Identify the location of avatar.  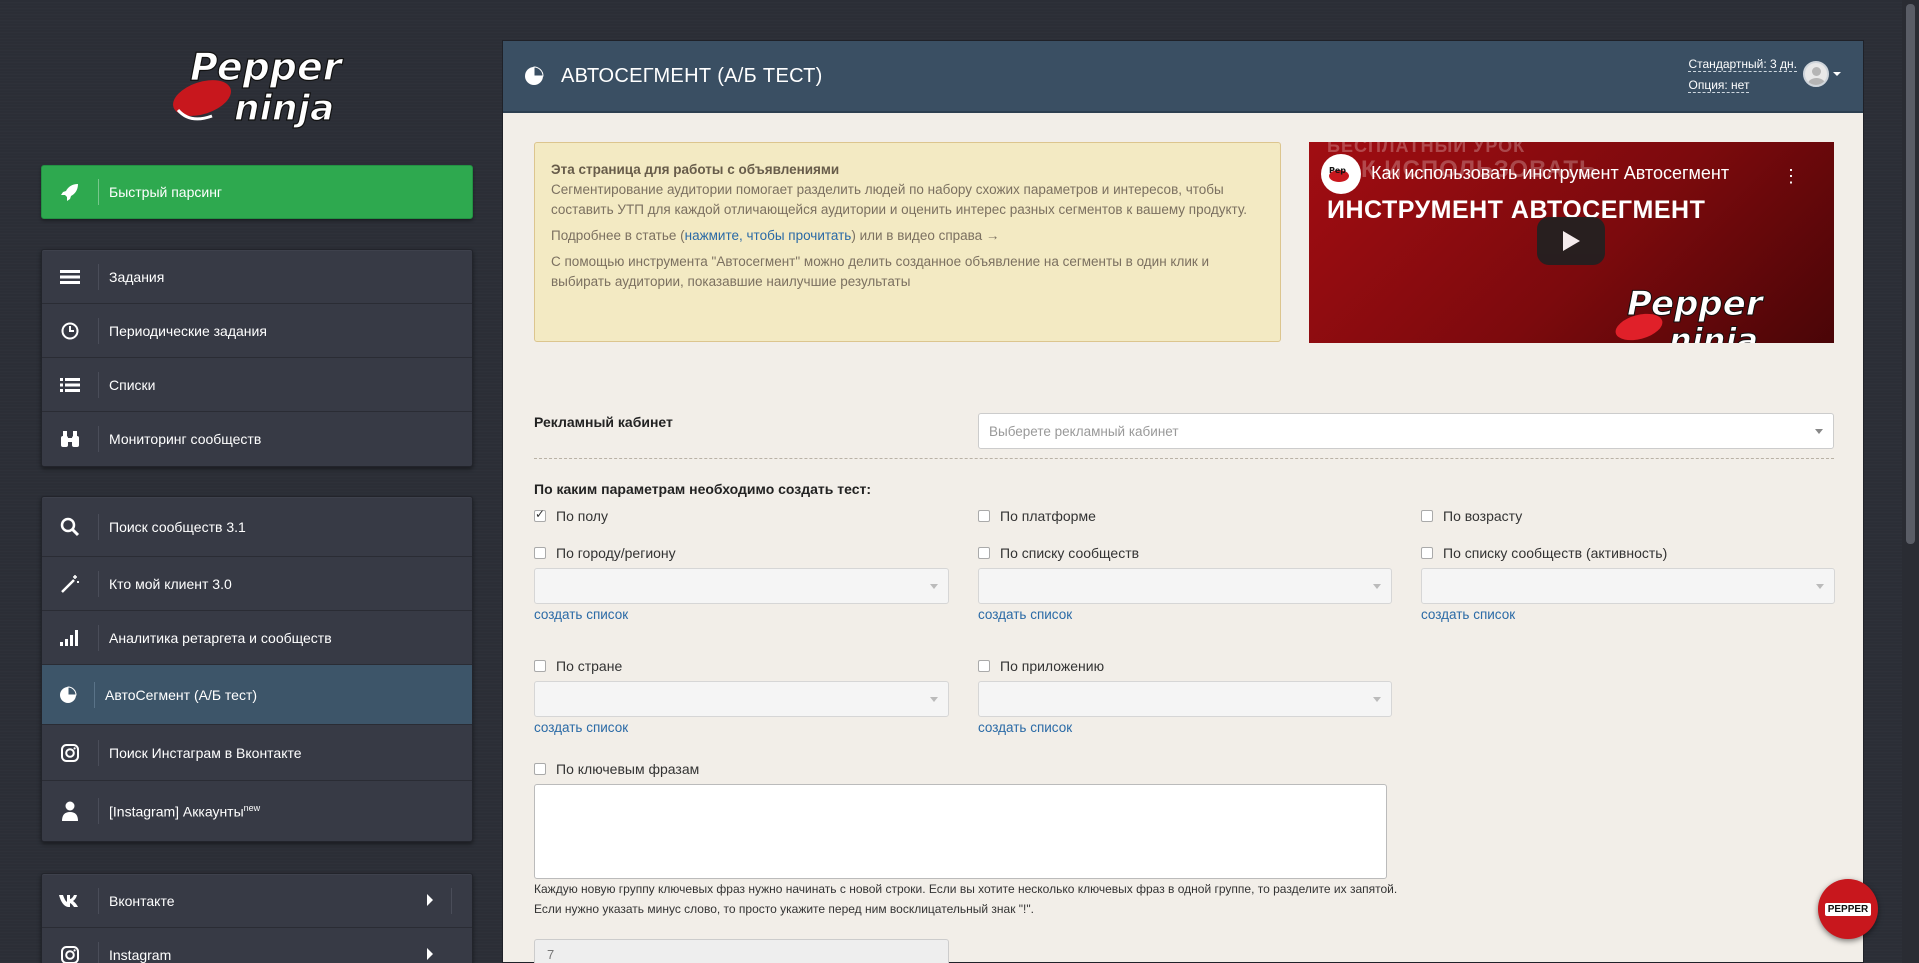
(1816, 74).